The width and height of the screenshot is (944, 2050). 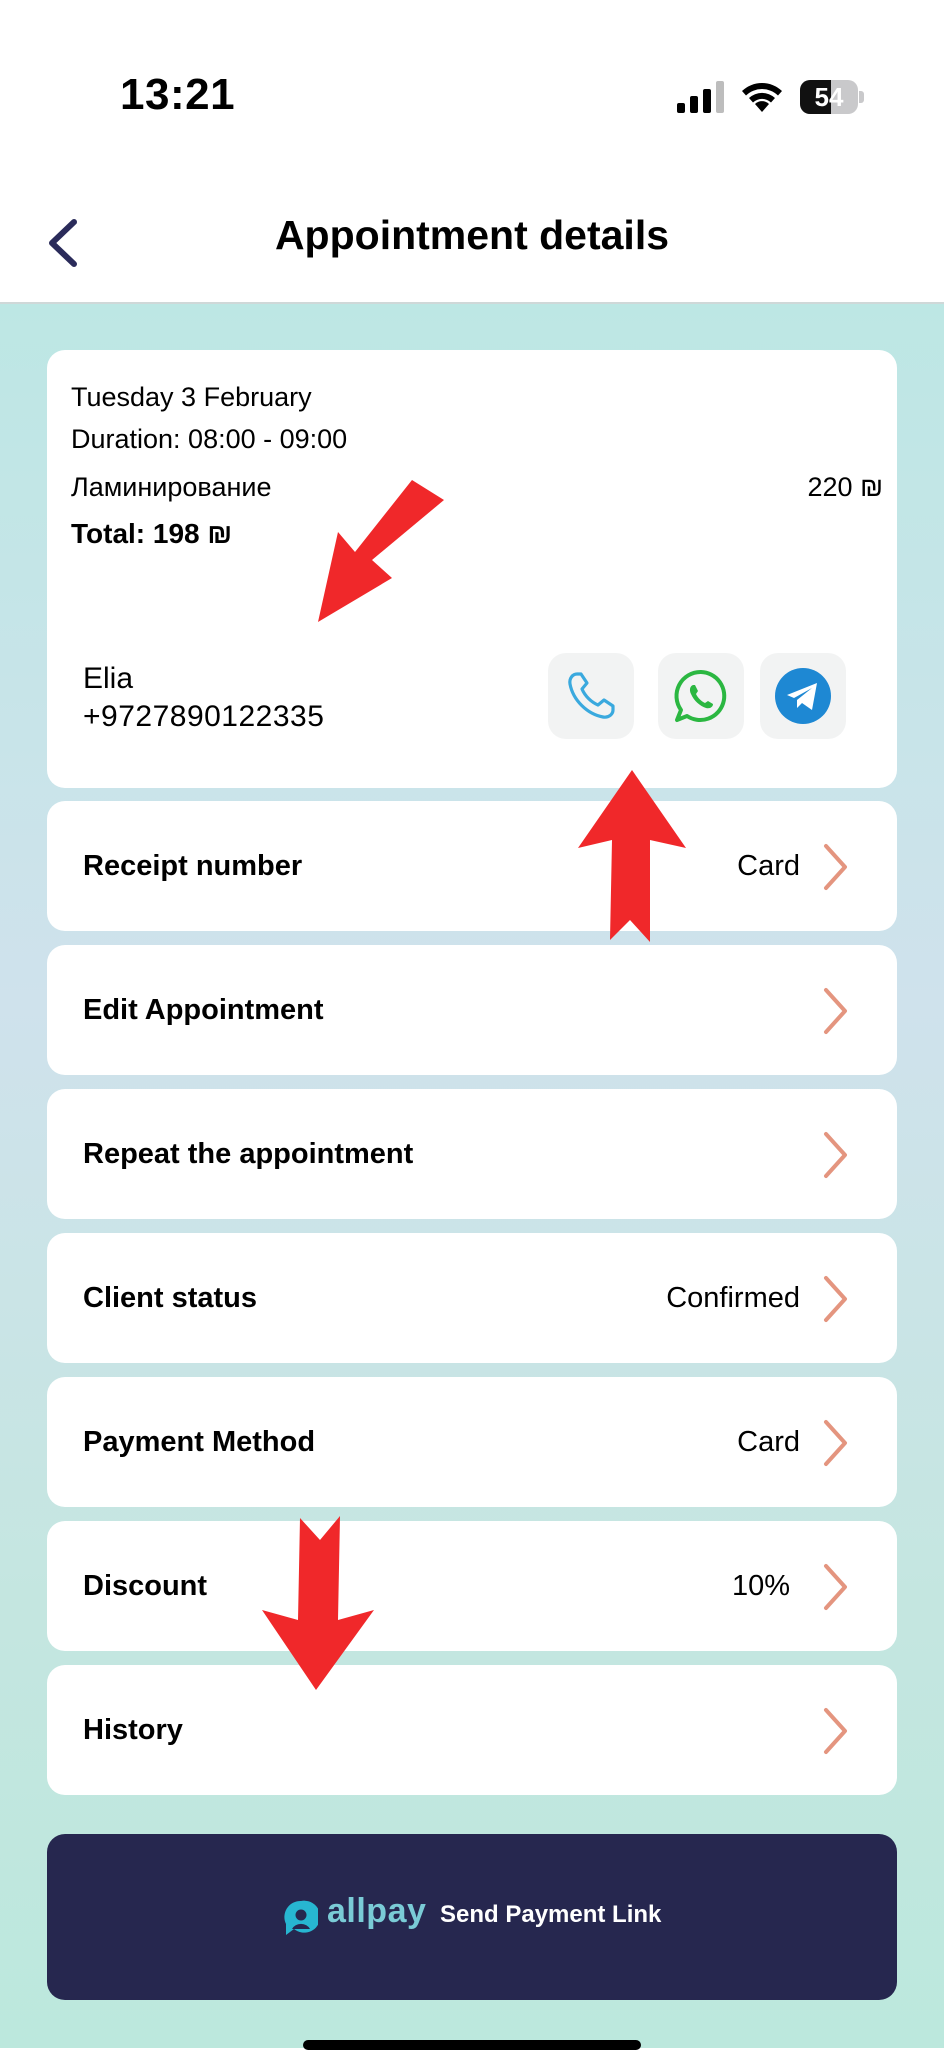 What do you see at coordinates (193, 866) in the screenshot?
I see `row-label: Receipt number` at bounding box center [193, 866].